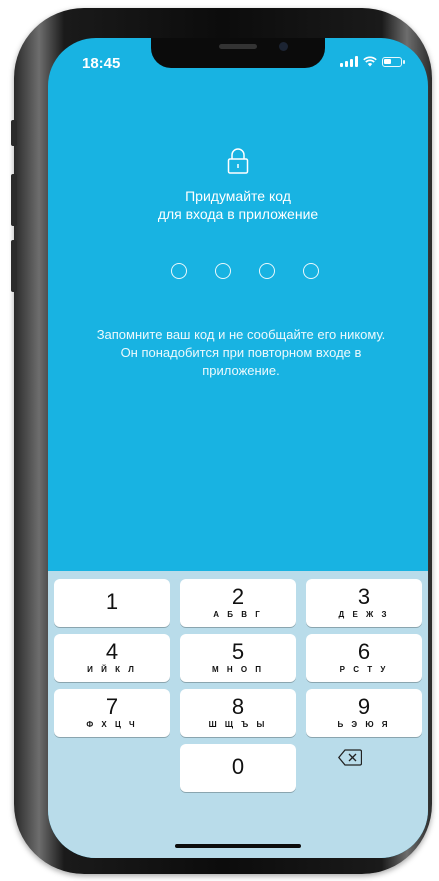  Describe the element at coordinates (14, 133) in the screenshot. I see `mute-switch` at that location.